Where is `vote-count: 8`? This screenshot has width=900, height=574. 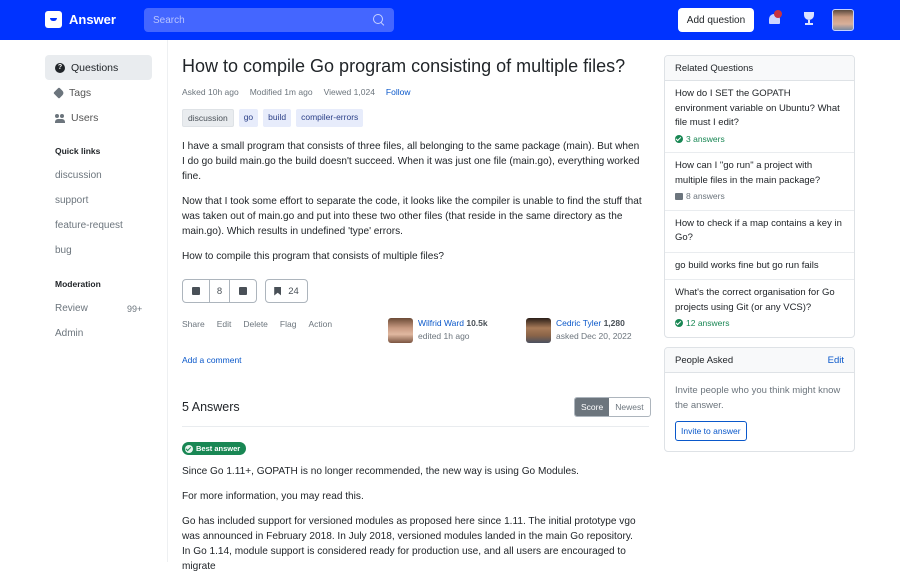 vote-count: 8 is located at coordinates (219, 291).